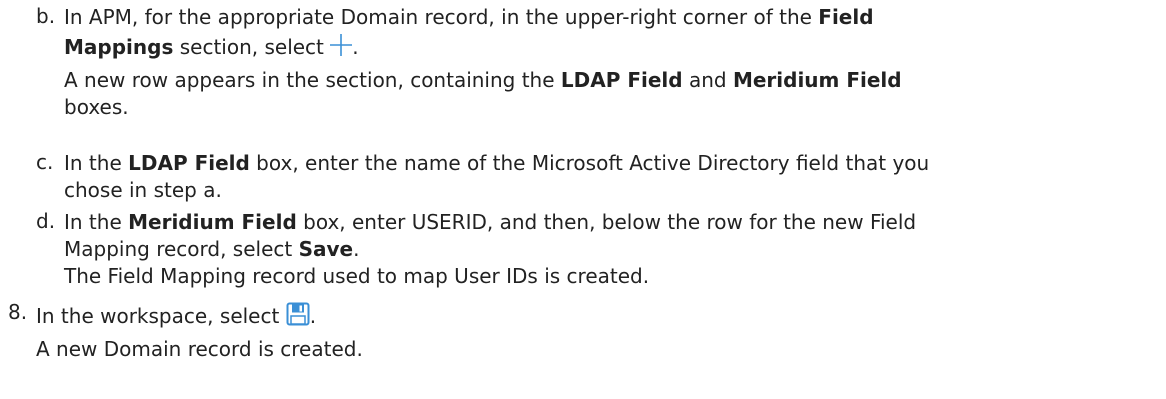  What do you see at coordinates (119, 47) in the screenshot?
I see `bold-term: Mappings` at bounding box center [119, 47].